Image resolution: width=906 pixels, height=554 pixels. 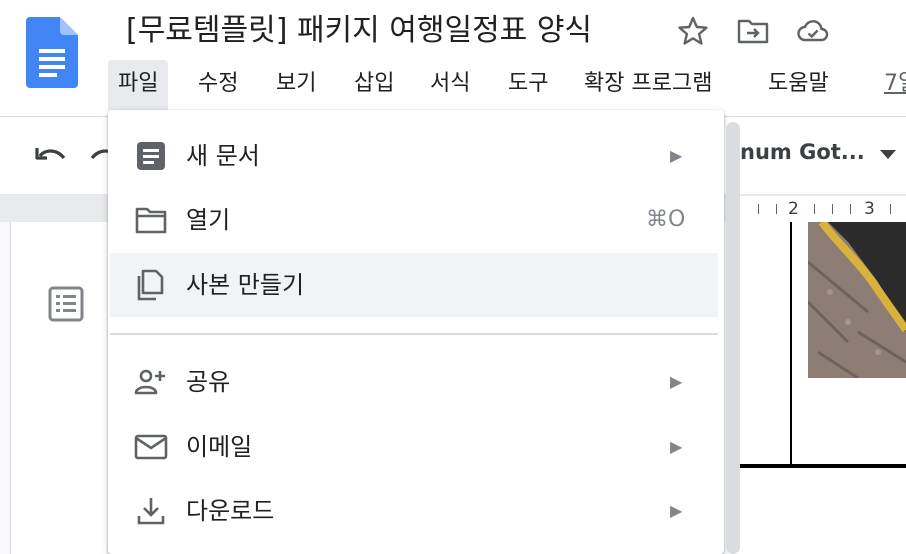 I want to click on menu-tools: 도구, so click(x=528, y=85).